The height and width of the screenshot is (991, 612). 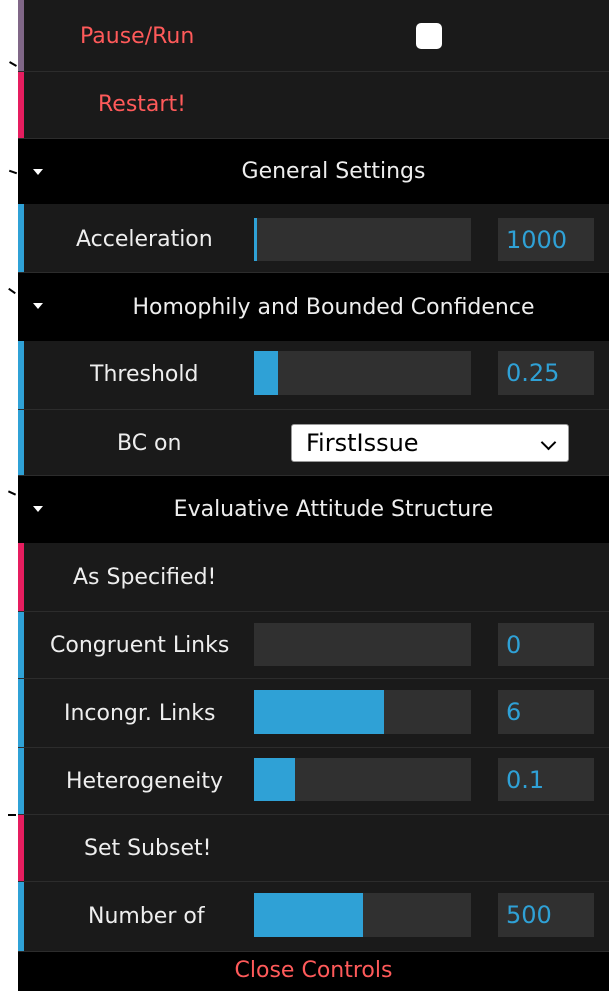 I want to click on heterogeneity-label: Heterogeneity, so click(x=144, y=781).